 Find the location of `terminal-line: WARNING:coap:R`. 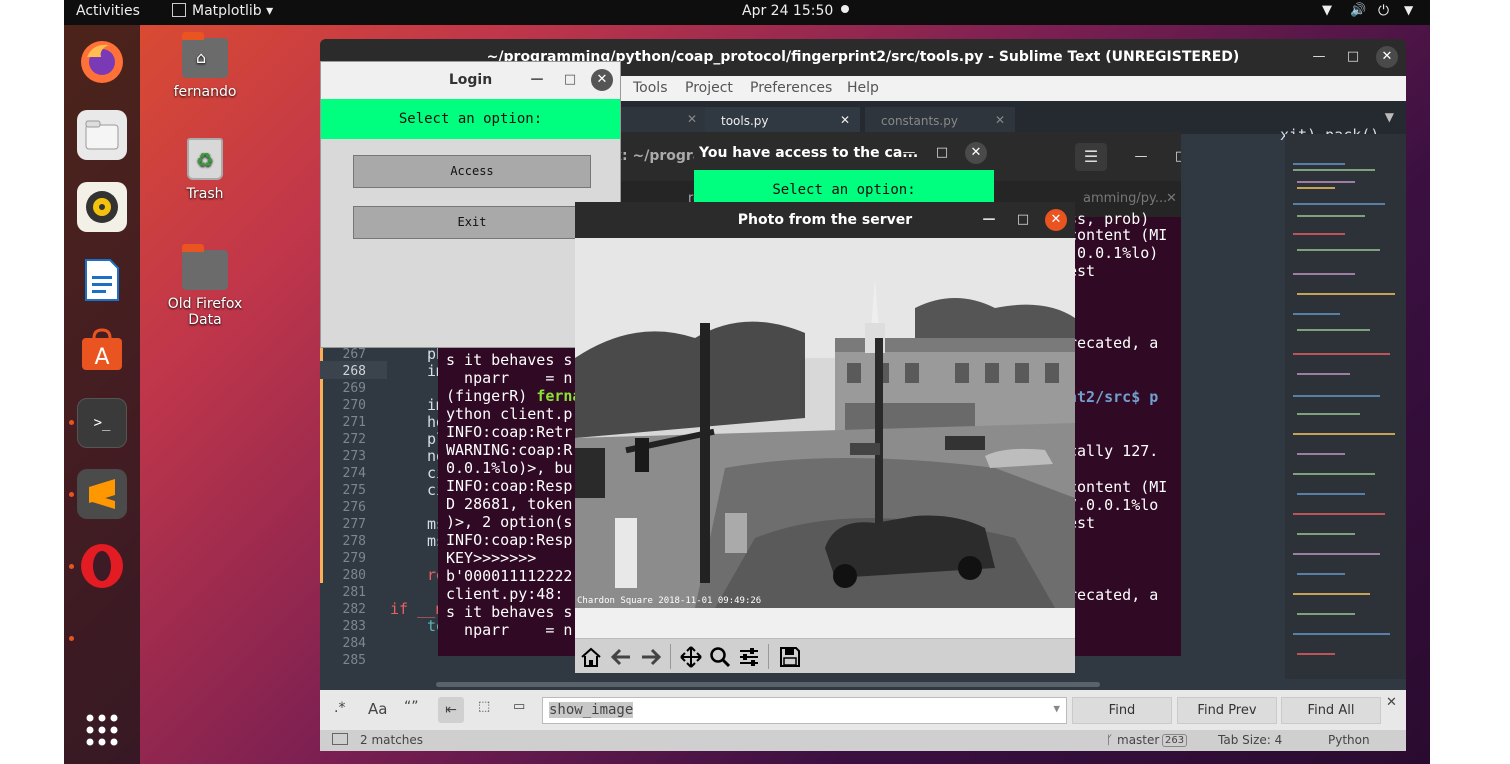

terminal-line: WARNING:coap:R is located at coordinates (509, 450).